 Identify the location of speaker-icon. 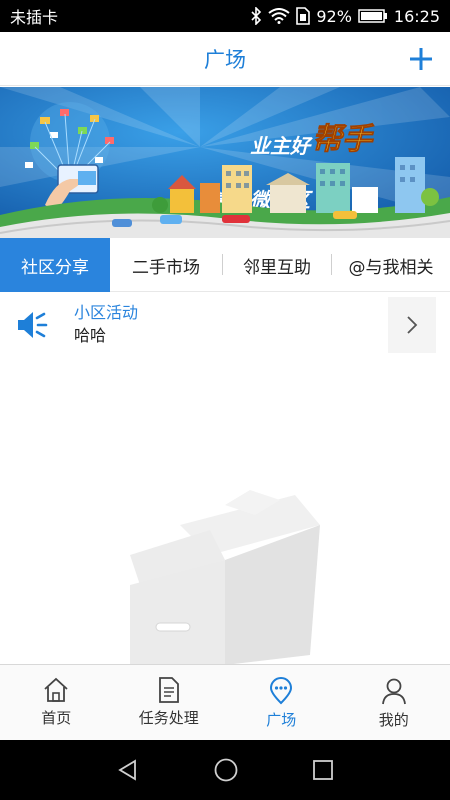
(33, 325).